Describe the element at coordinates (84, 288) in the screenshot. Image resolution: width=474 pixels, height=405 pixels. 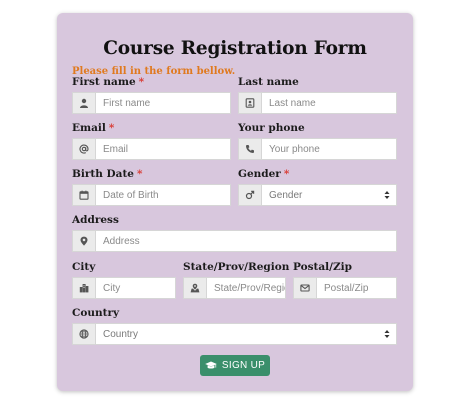
I see `city-icon` at that location.